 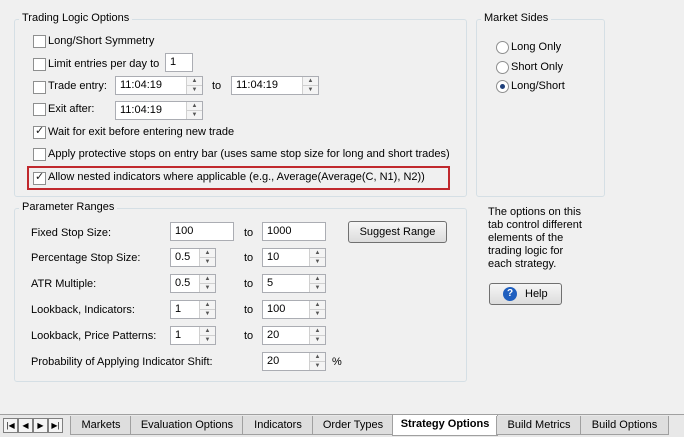 I want to click on percentage-stop-to: 10 ▲ ▼, so click(x=294, y=257).